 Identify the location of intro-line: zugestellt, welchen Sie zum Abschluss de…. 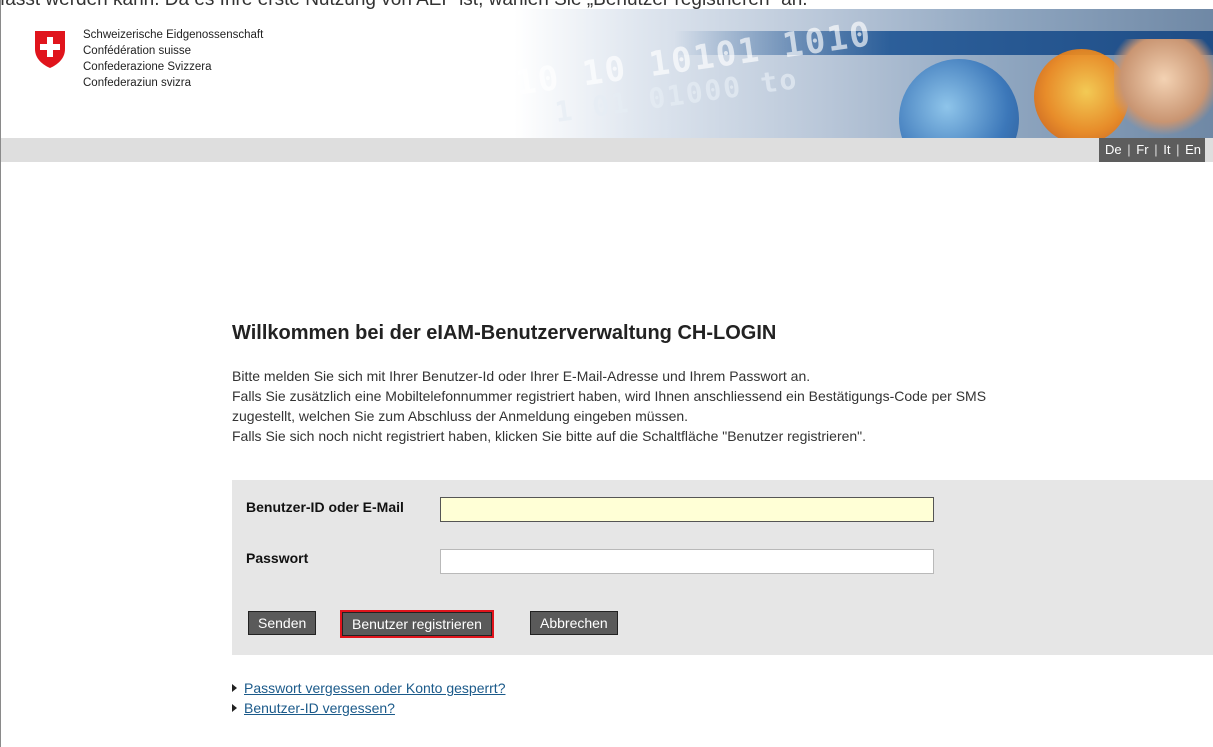
(460, 416).